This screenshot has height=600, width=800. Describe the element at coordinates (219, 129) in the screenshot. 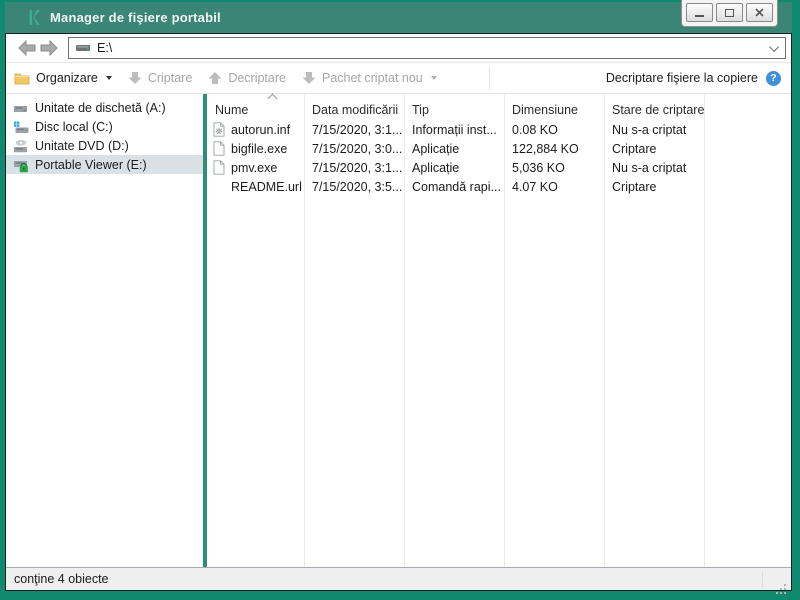

I see `setup-information-file-icon` at that location.